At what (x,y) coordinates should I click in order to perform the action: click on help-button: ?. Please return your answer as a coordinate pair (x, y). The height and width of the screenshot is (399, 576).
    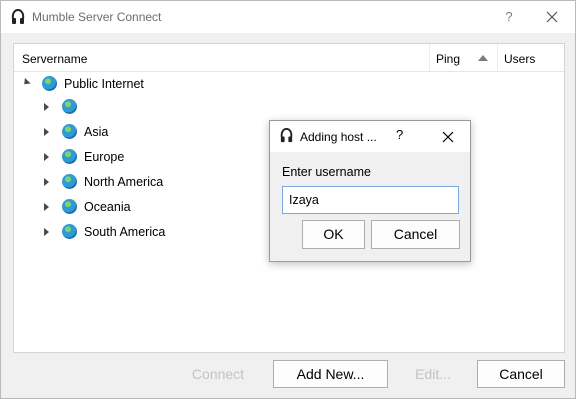
    Looking at the image, I should click on (509, 17).